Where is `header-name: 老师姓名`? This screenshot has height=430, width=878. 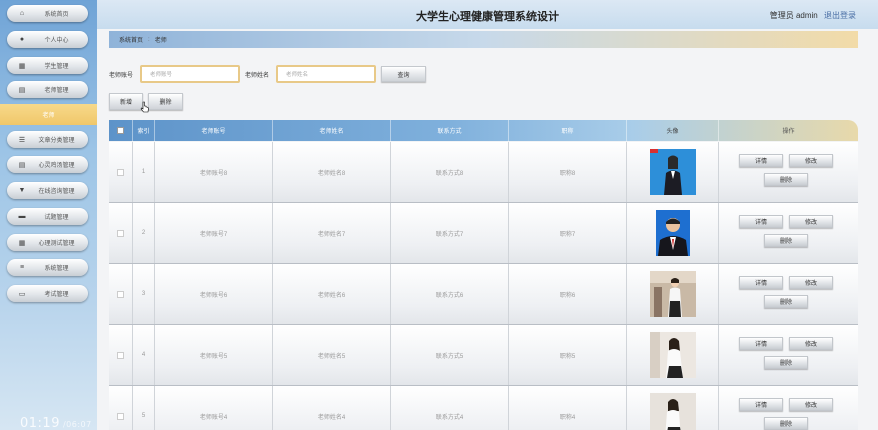
header-name: 老师姓名 is located at coordinates (332, 130).